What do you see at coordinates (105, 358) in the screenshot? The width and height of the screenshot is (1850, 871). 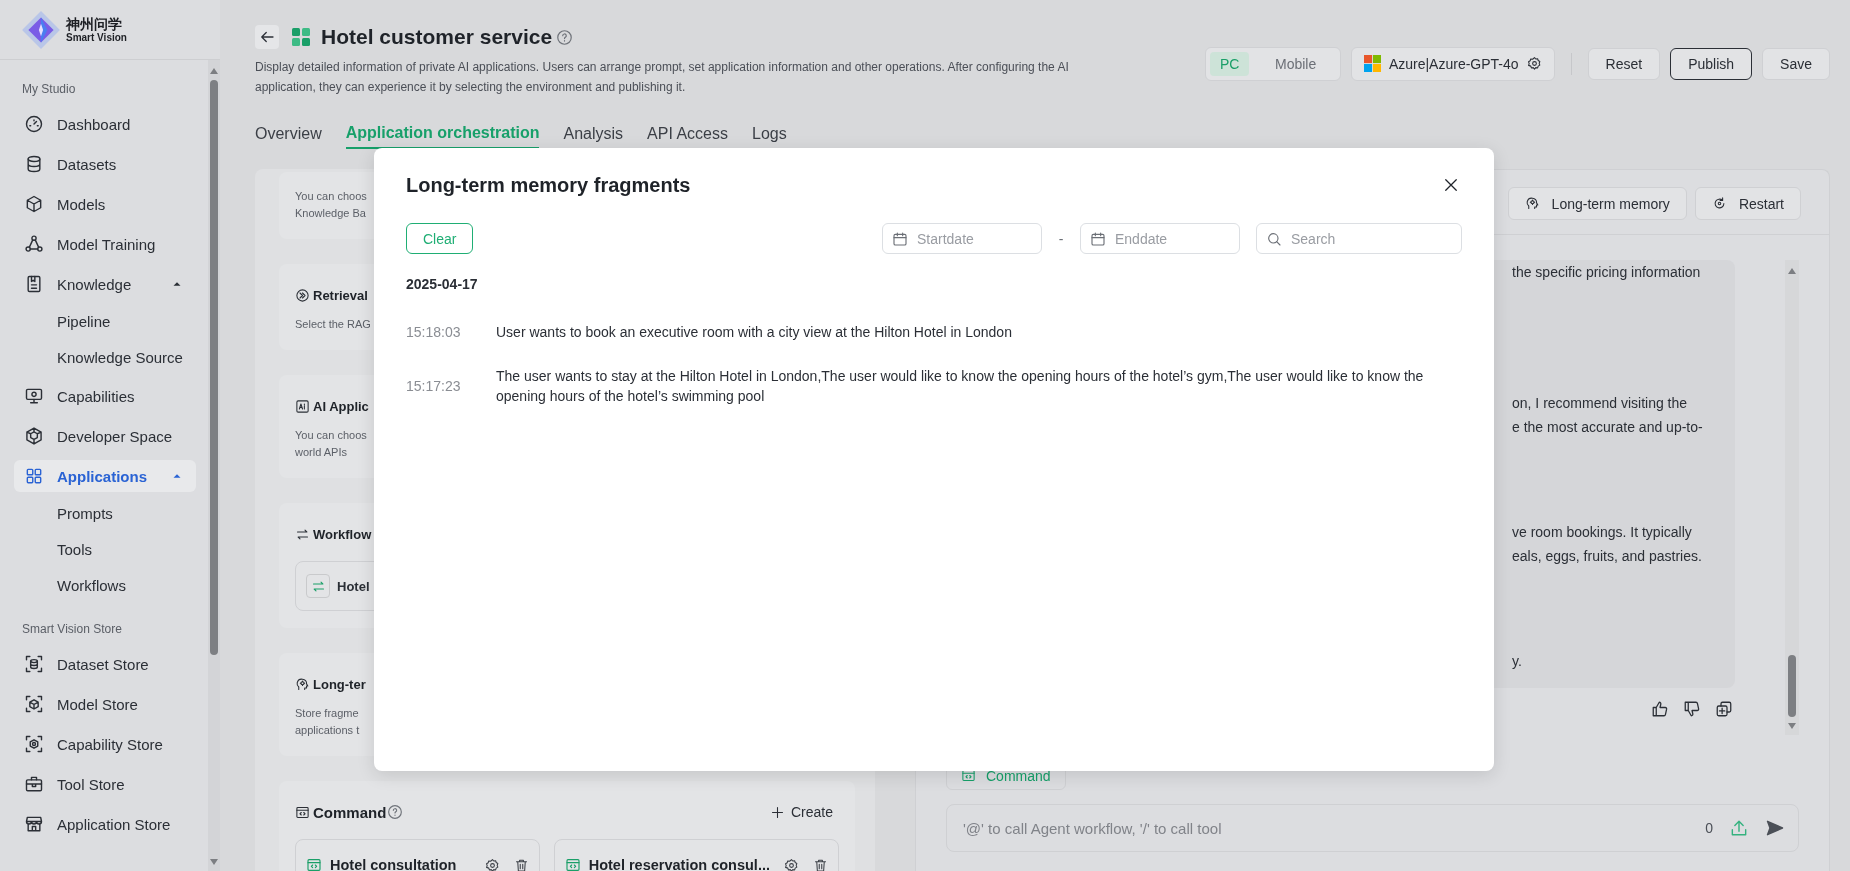 I see `nav-subitem: Knowledge Source` at bounding box center [105, 358].